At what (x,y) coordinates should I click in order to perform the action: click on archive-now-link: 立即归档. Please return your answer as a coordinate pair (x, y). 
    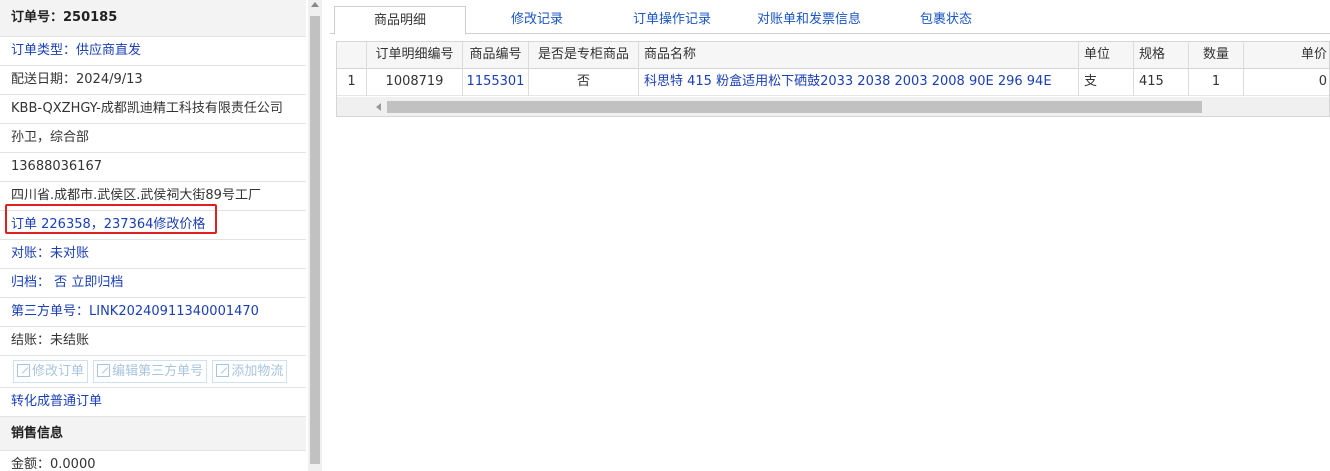
    Looking at the image, I should click on (97, 282).